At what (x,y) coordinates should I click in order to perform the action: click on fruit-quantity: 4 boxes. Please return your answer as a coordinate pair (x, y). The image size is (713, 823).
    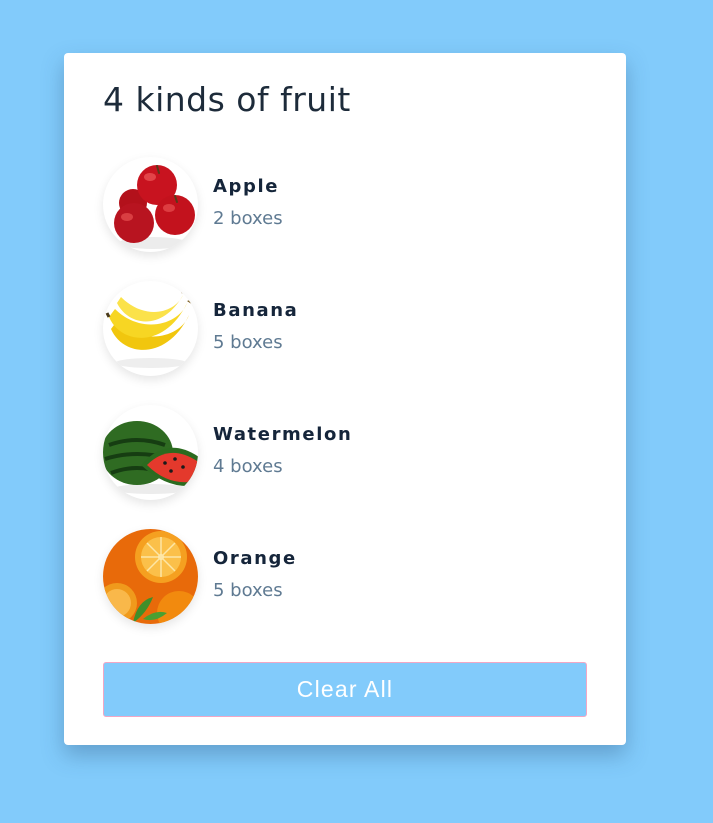
    Looking at the image, I should click on (248, 466).